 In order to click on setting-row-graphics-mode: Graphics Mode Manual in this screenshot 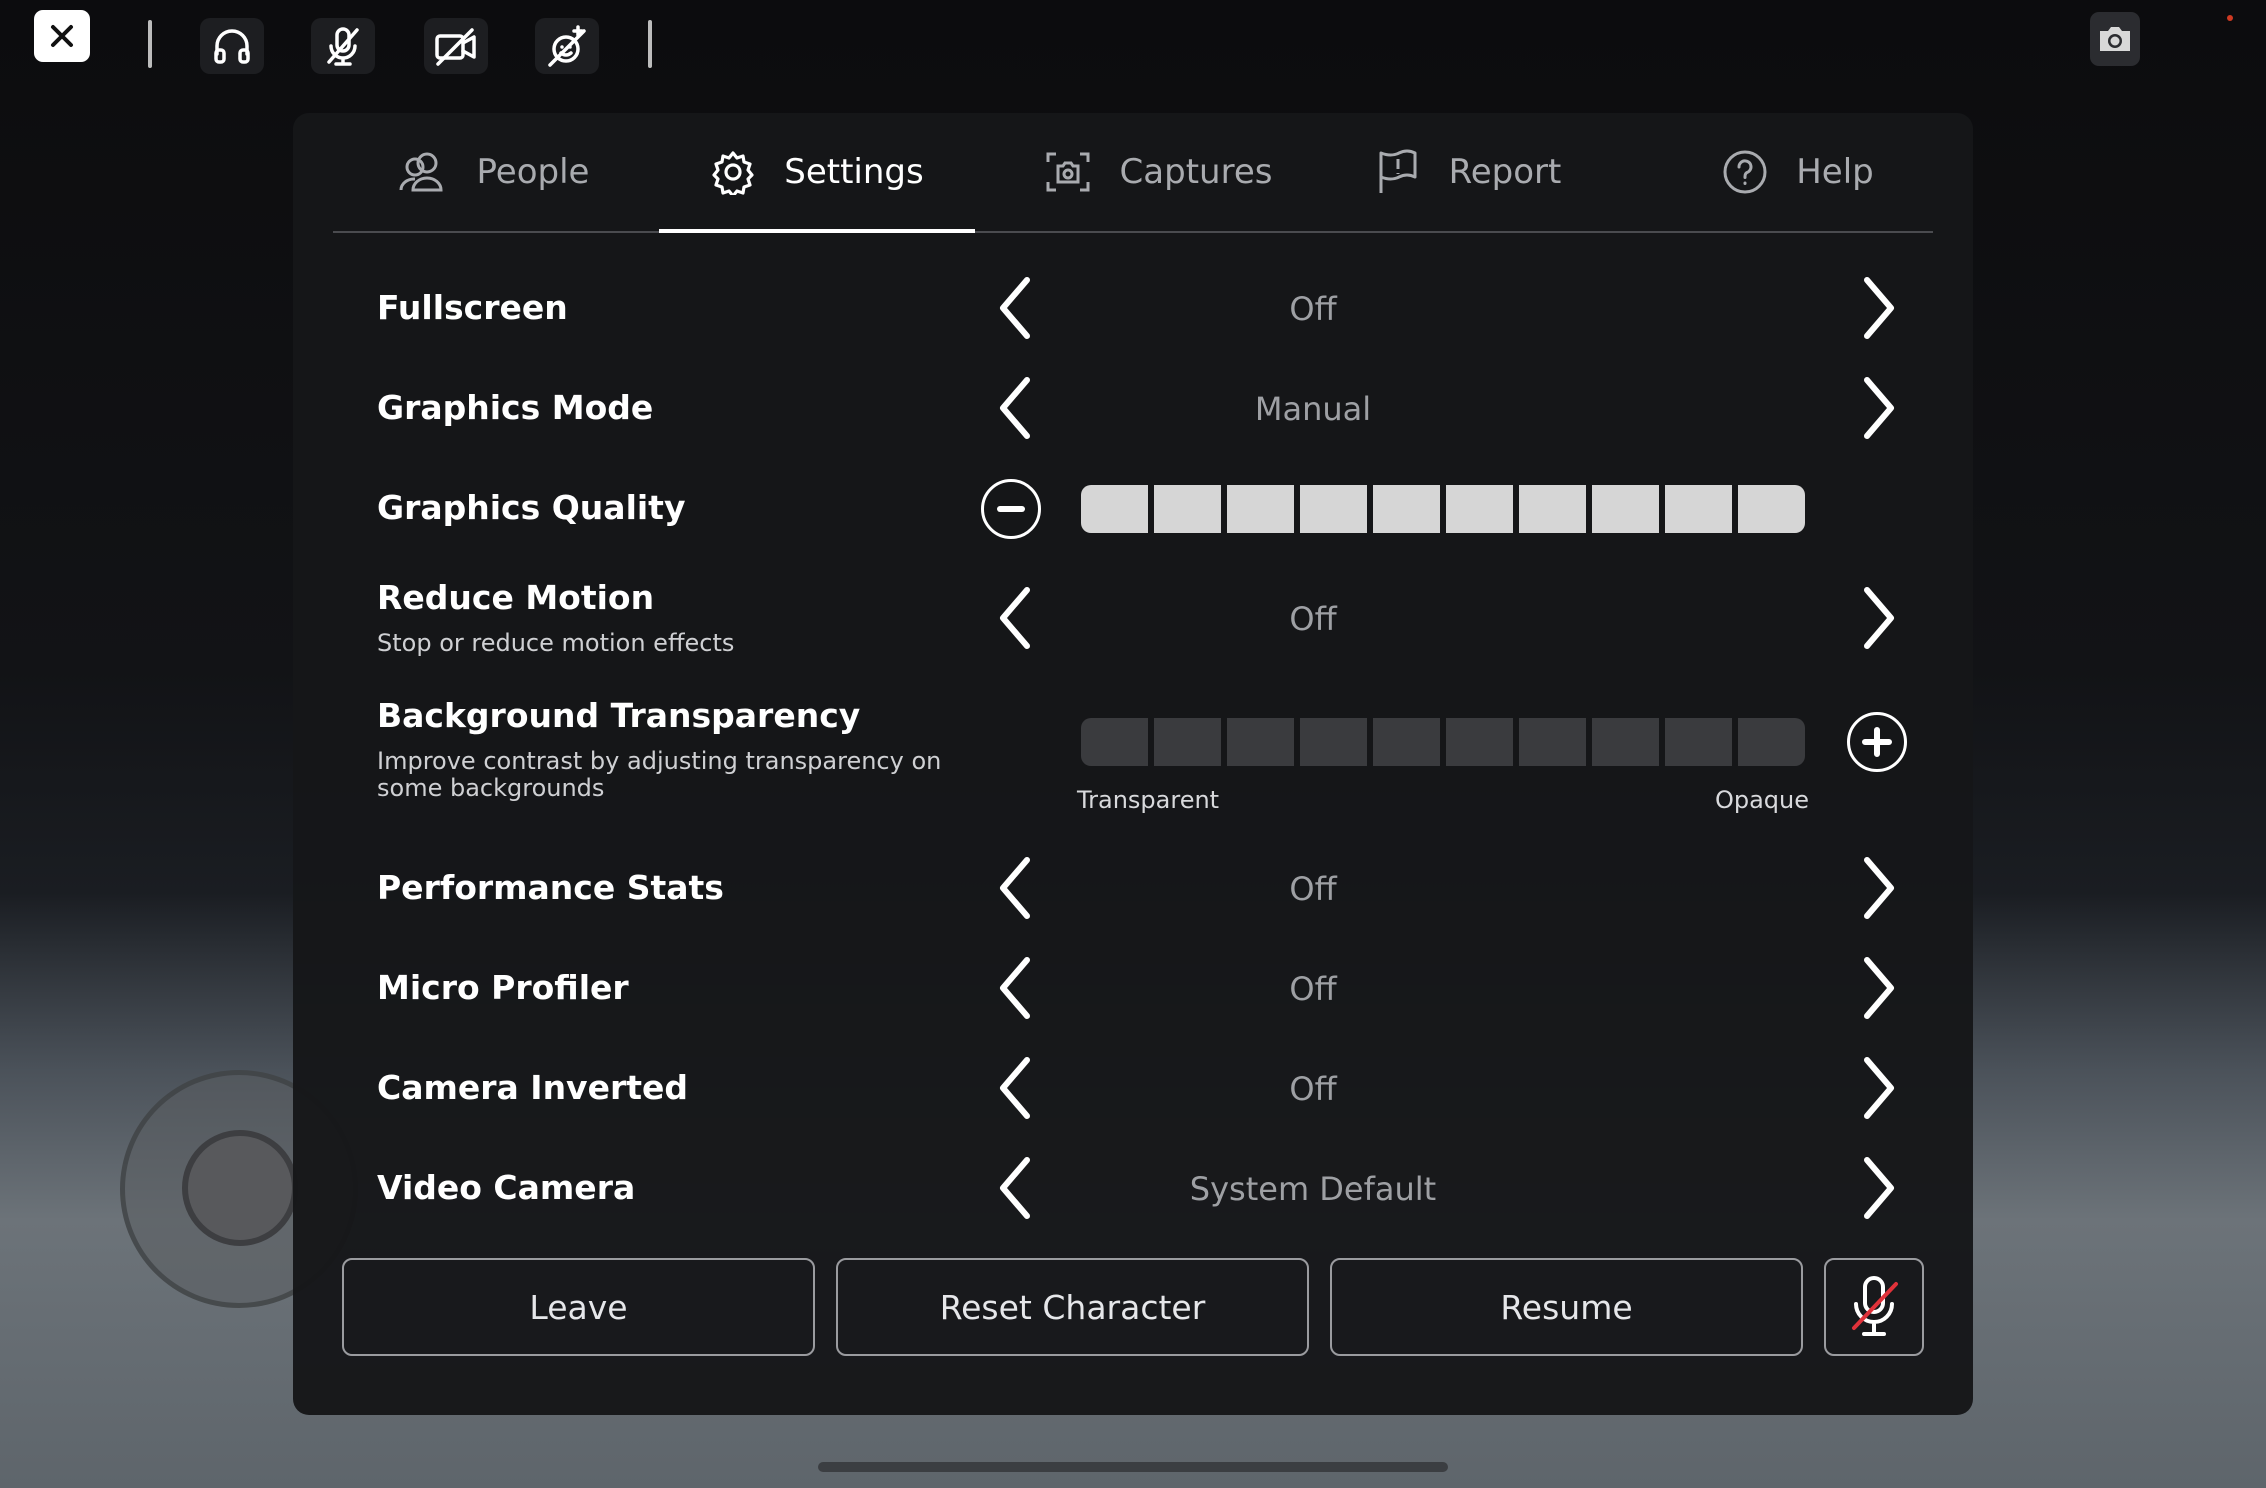, I will do `click(1133, 408)`.